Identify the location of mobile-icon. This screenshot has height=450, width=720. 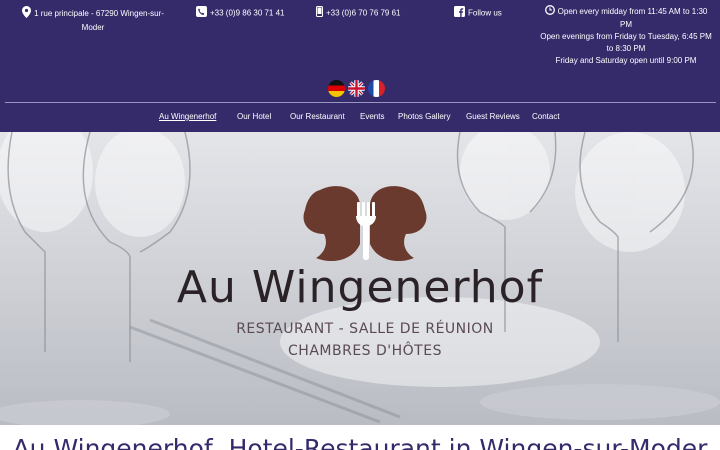
(319, 13).